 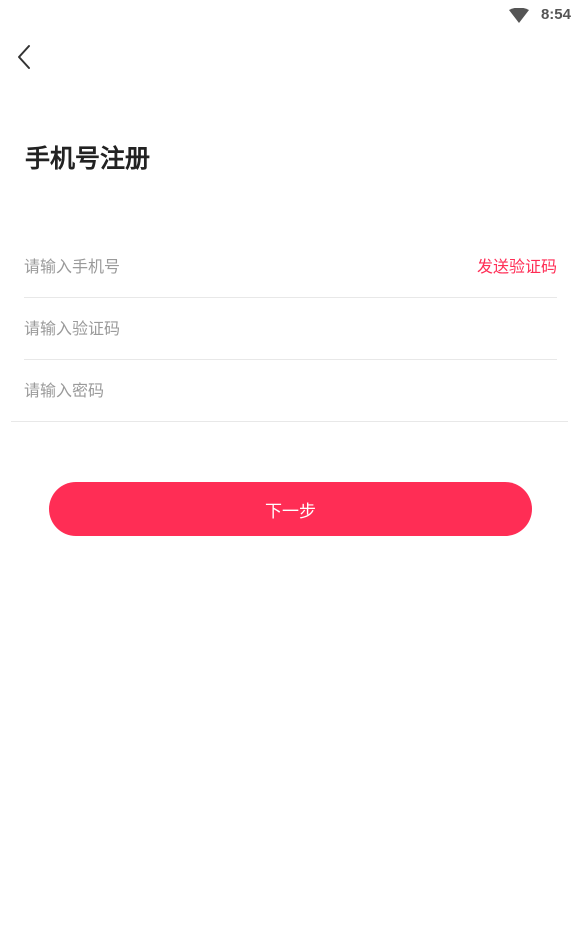 What do you see at coordinates (214, 390) in the screenshot?
I see `password-input` at bounding box center [214, 390].